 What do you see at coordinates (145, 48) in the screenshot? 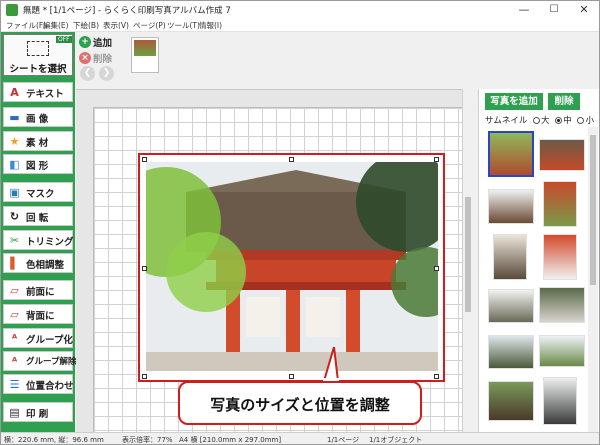
I see `page-thumbnail-photo` at bounding box center [145, 48].